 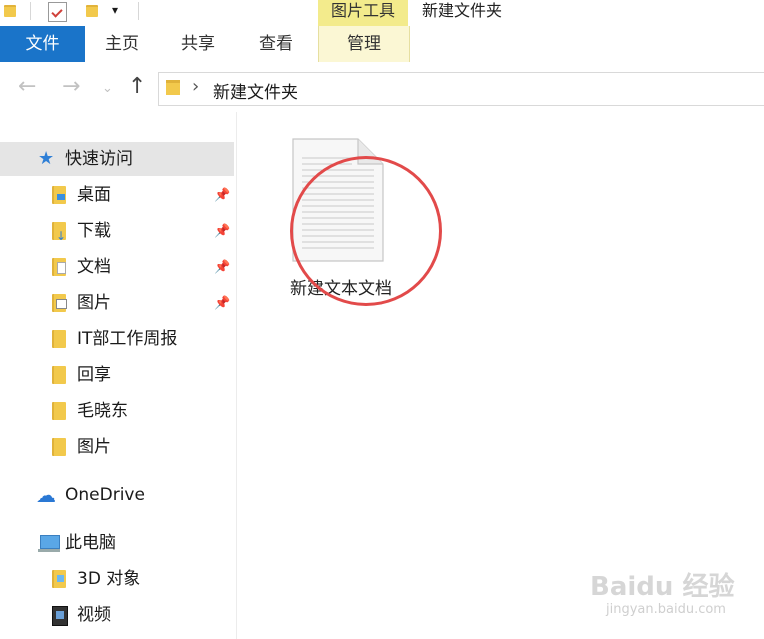 I want to click on tab-view: 查看, so click(x=276, y=44).